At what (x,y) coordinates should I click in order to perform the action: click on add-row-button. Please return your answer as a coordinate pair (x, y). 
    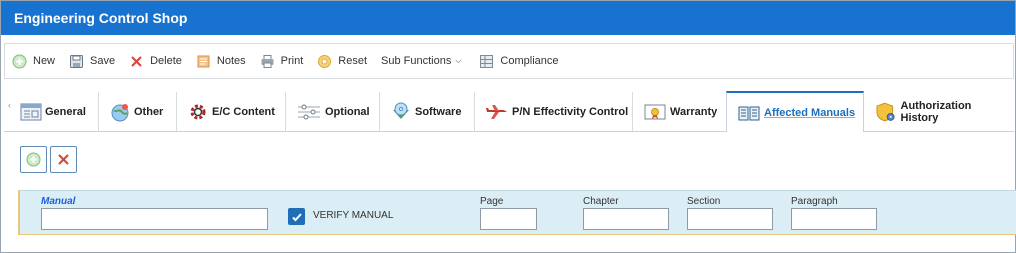
    Looking at the image, I should click on (33, 159).